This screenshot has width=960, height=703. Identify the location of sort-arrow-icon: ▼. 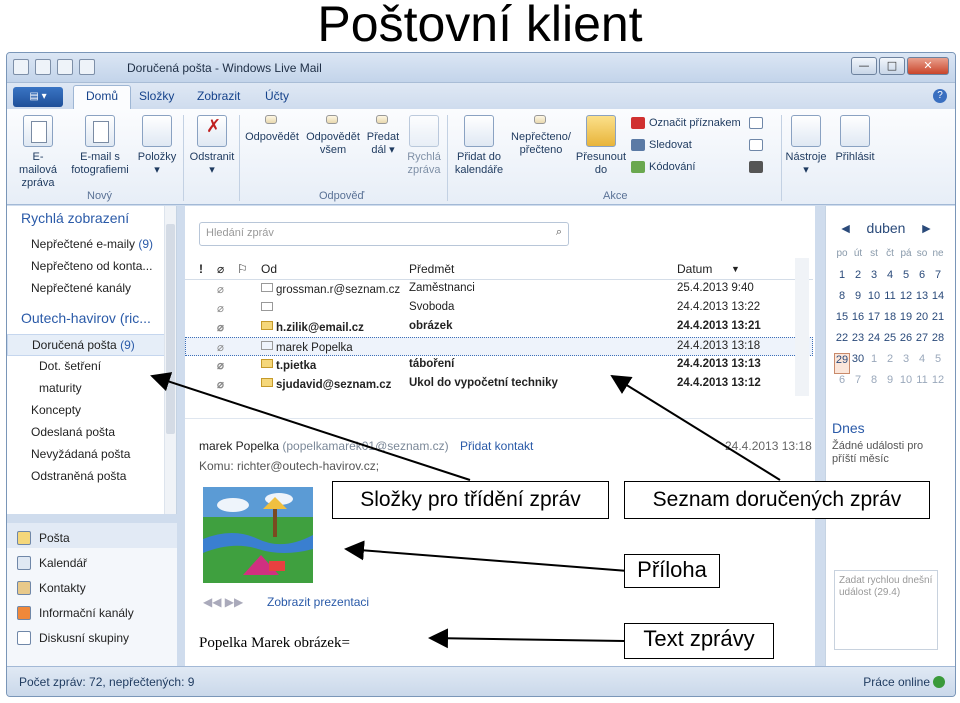
(735, 269).